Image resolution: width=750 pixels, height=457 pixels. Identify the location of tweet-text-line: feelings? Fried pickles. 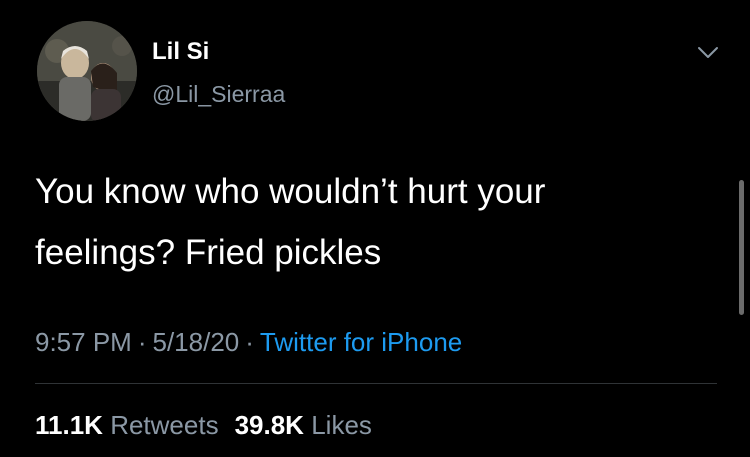
(208, 252).